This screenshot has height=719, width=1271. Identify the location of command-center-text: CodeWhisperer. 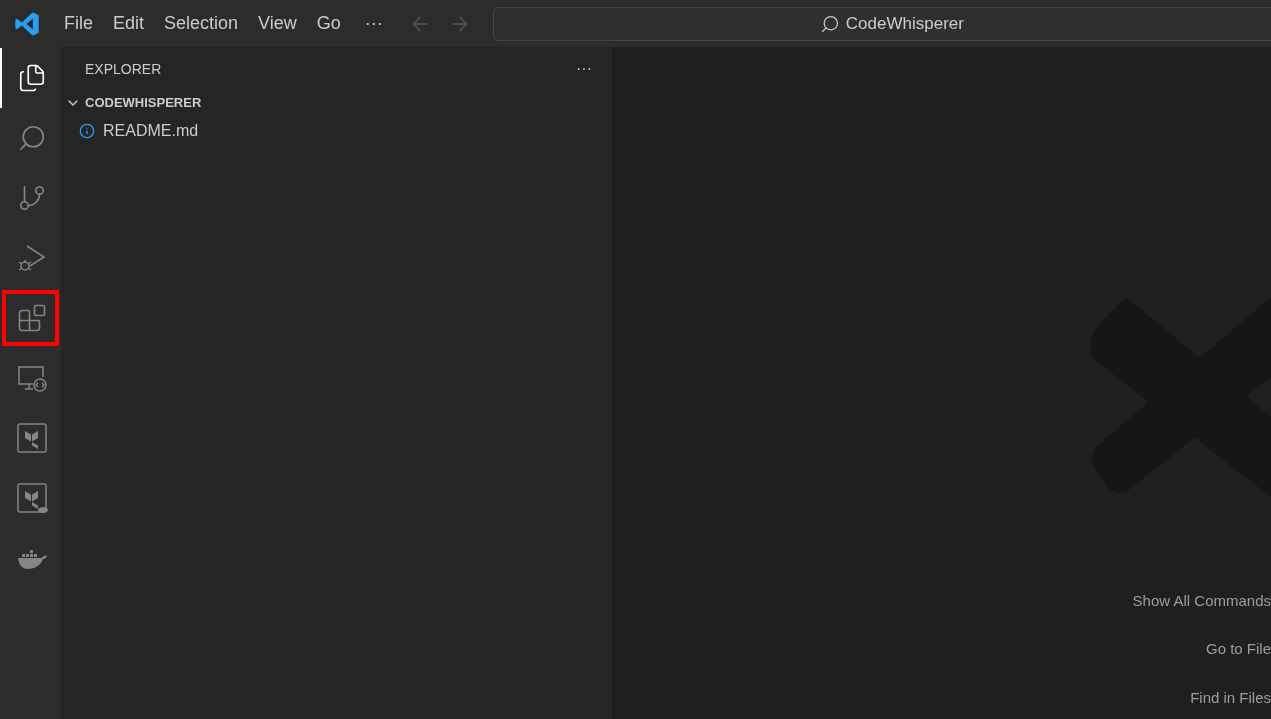
(904, 23).